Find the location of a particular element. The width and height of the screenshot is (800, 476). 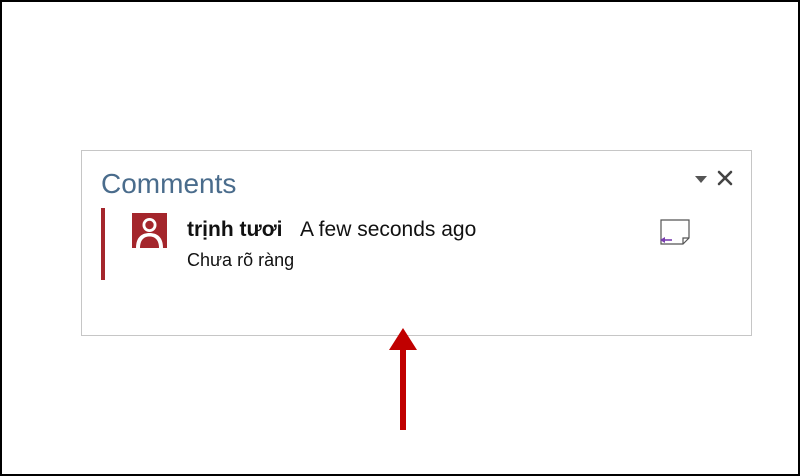

red-arrow-indicator is located at coordinates (403, 379).